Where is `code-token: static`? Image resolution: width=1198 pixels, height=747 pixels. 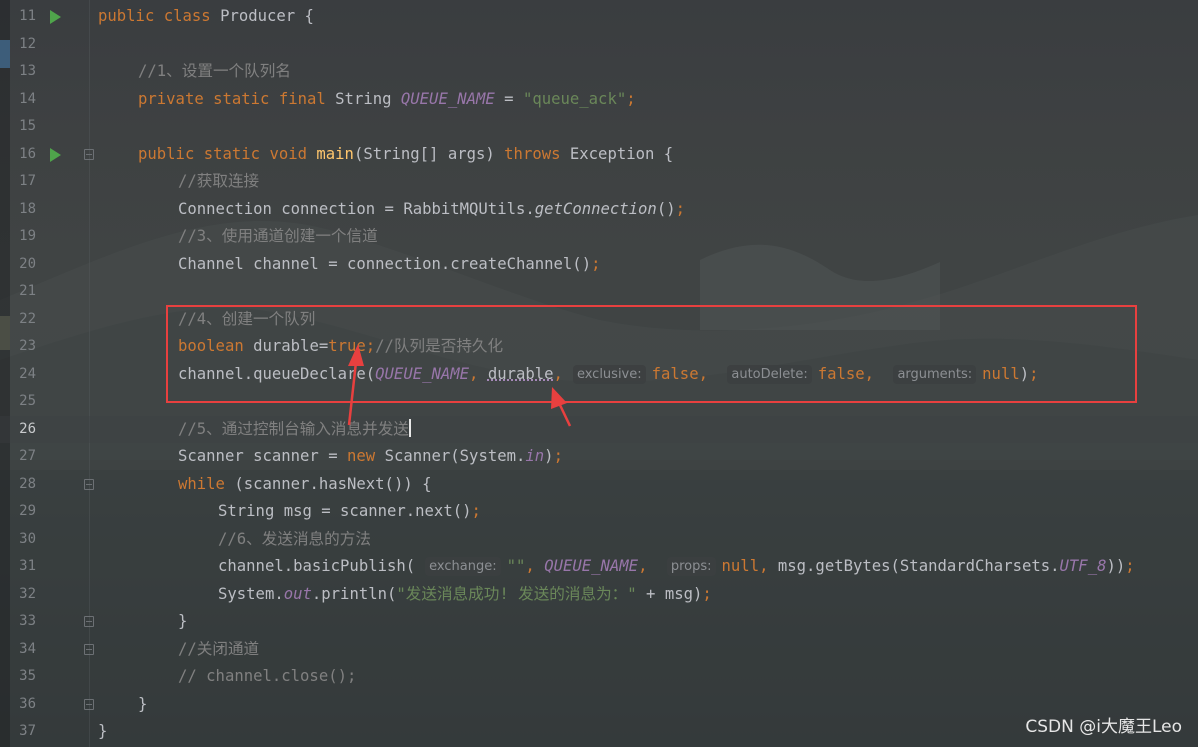
code-token: static is located at coordinates (236, 153).